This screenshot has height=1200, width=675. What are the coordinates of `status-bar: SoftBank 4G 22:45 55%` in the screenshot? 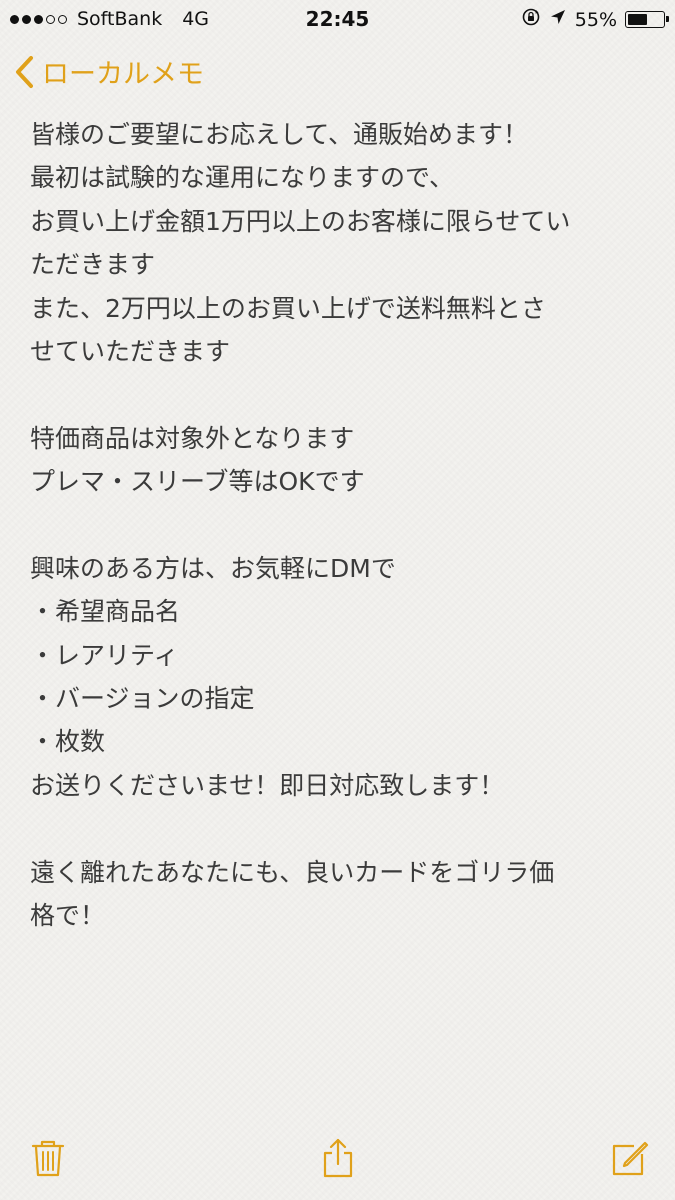 It's located at (337, 19).